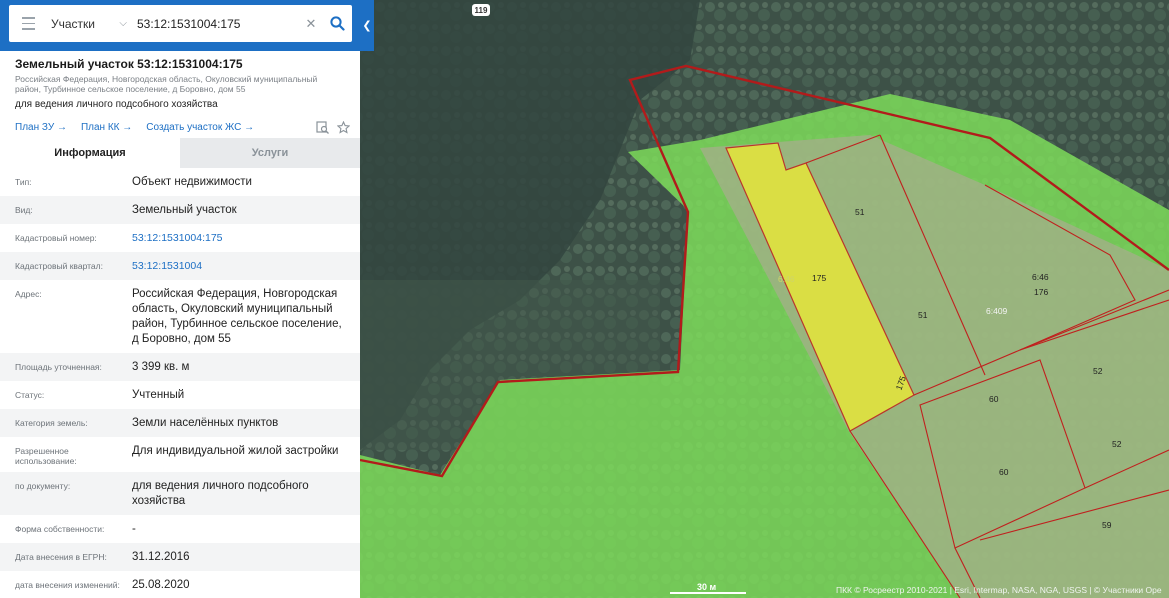 The image size is (1169, 598). I want to click on attribute-label: дата внесения изменений:, so click(67, 585).